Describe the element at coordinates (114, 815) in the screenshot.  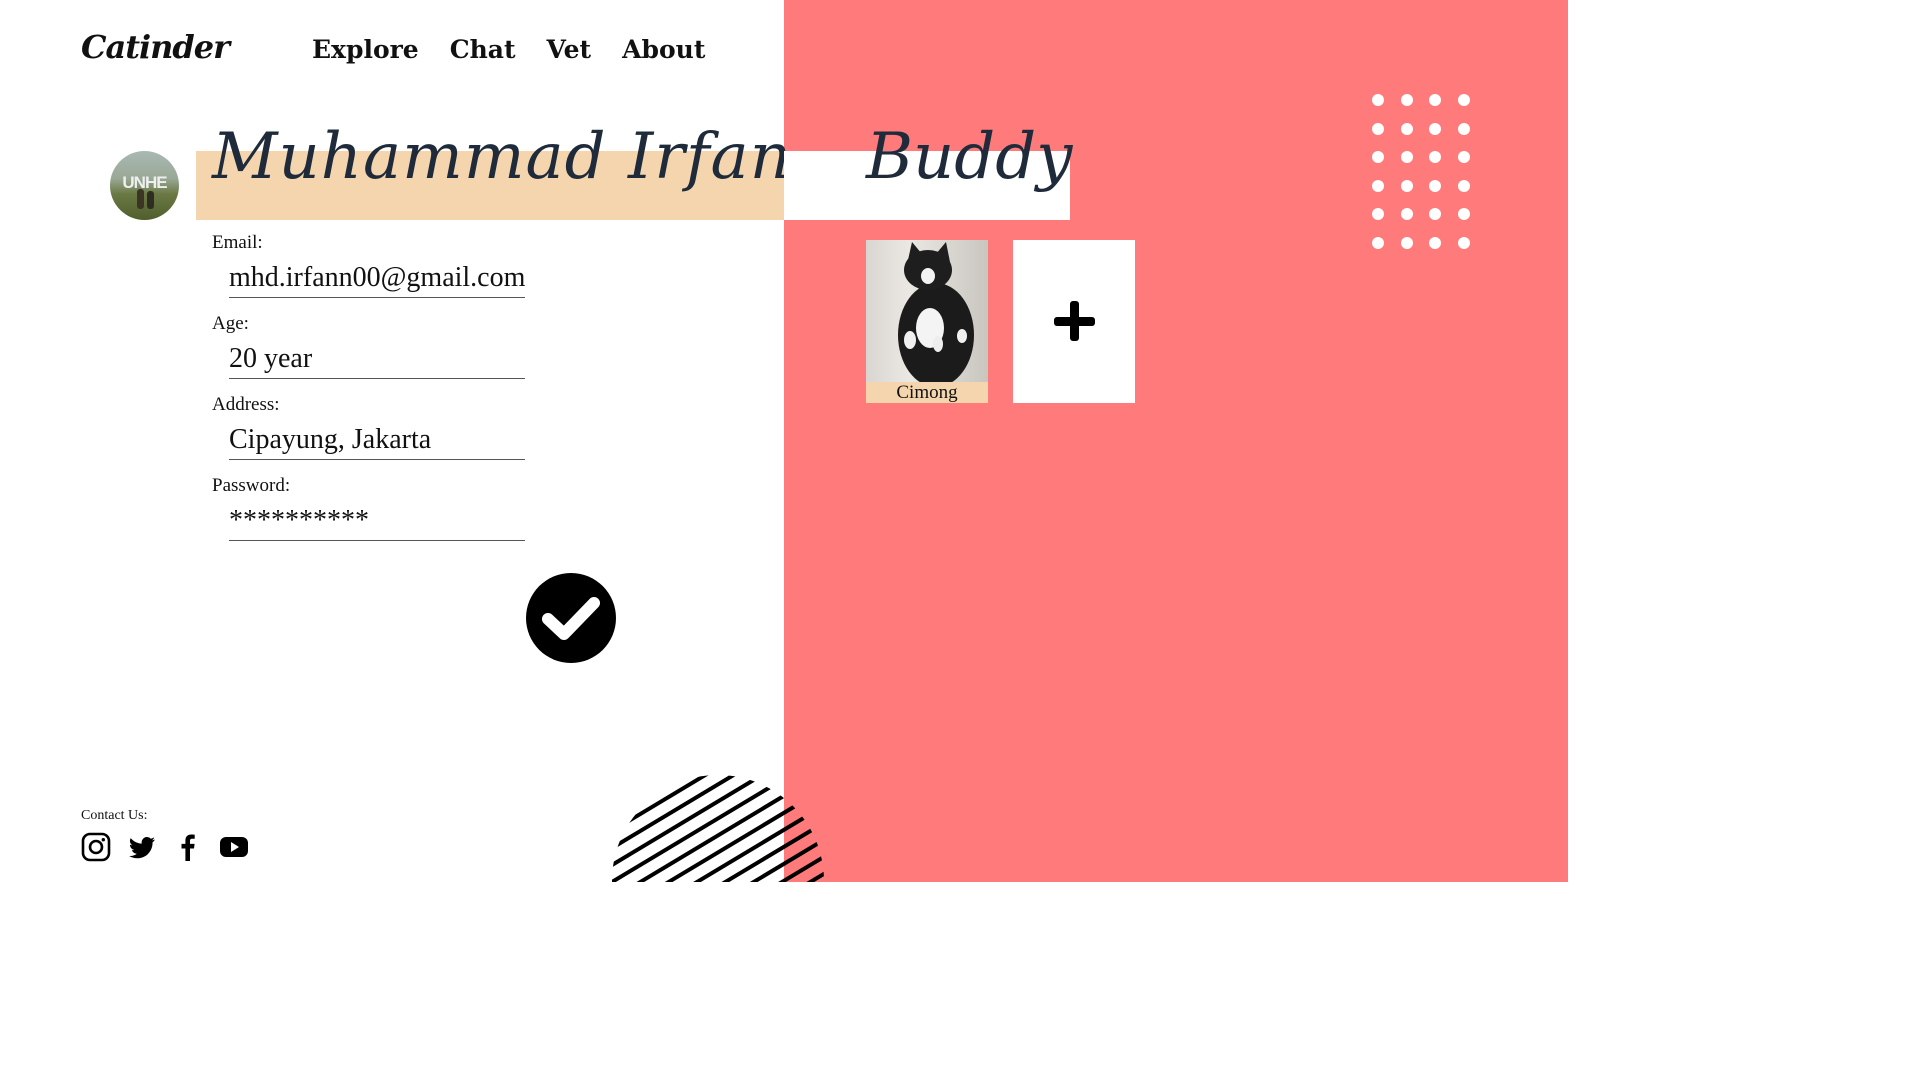
I see `contact-label: Contact Us:` at that location.